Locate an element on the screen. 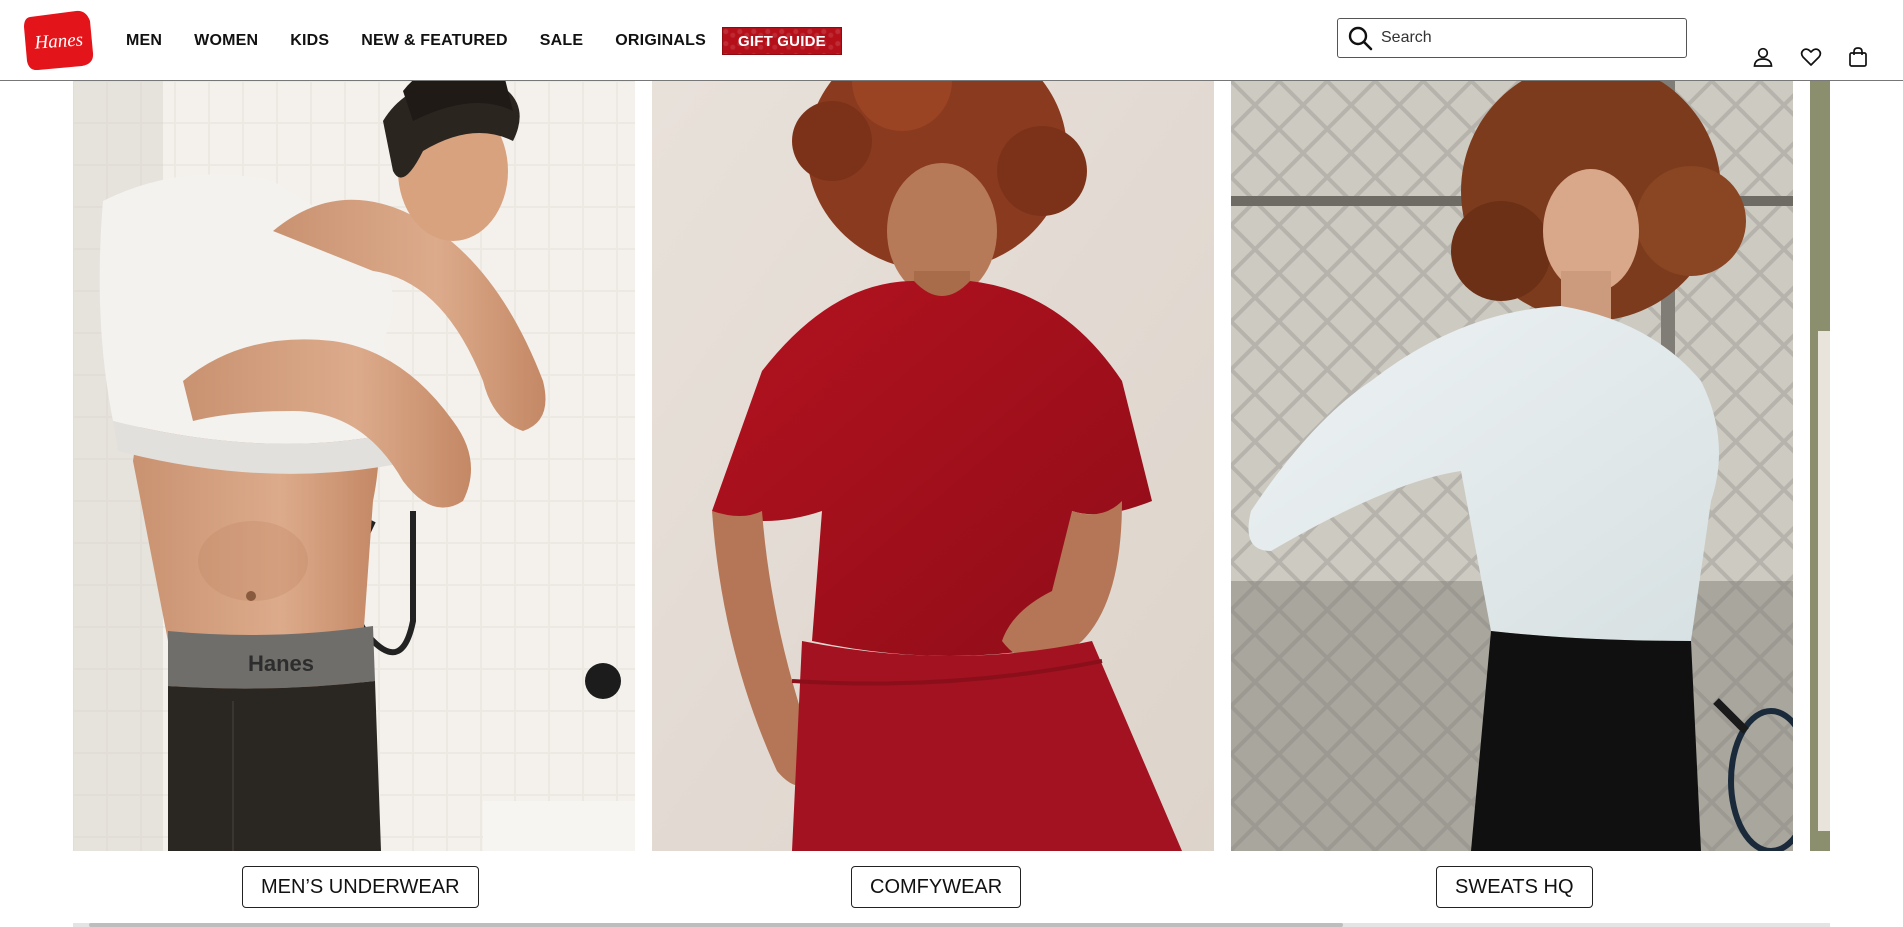  partial-product-photo is located at coordinates (1820, 466).